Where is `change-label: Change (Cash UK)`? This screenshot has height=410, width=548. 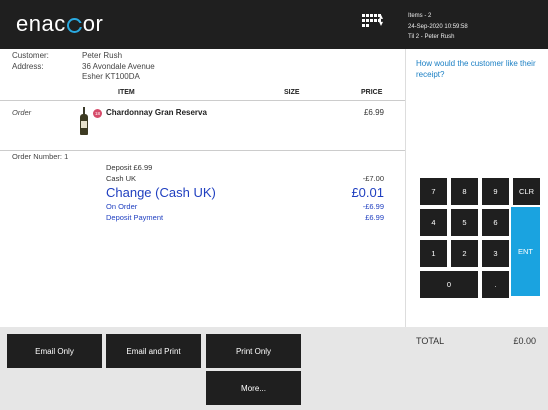 change-label: Change (Cash UK) is located at coordinates (161, 192).